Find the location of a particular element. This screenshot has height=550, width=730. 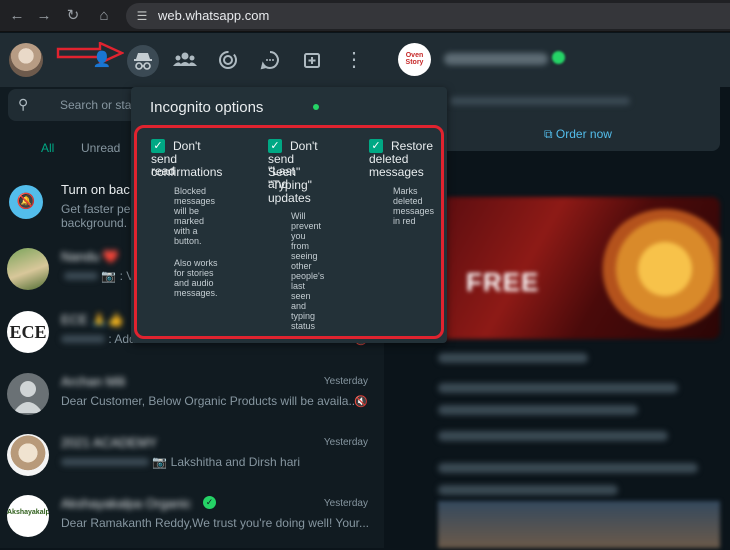

profile-avatar is located at coordinates (26, 60).